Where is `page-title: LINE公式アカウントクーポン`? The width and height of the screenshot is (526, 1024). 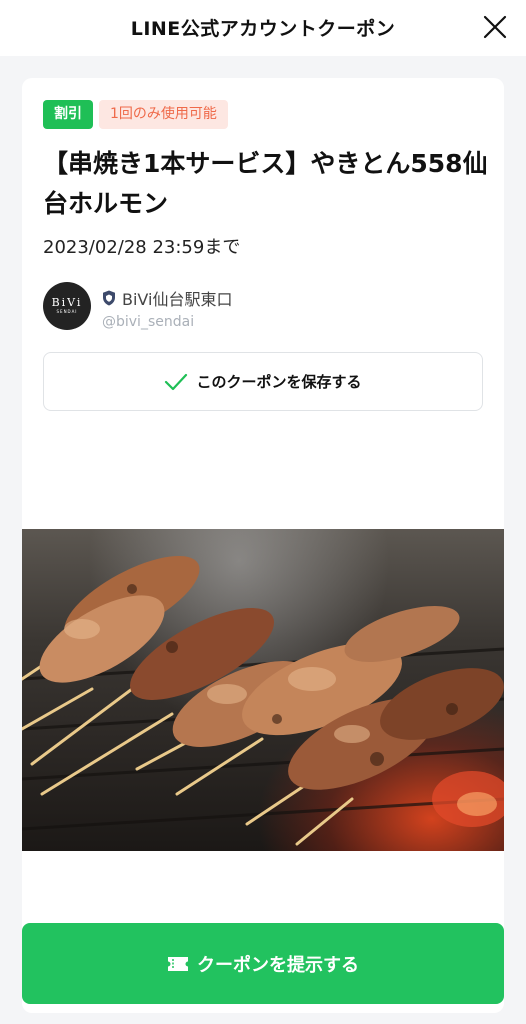
page-title: LINE公式アカウントクーポン is located at coordinates (263, 29).